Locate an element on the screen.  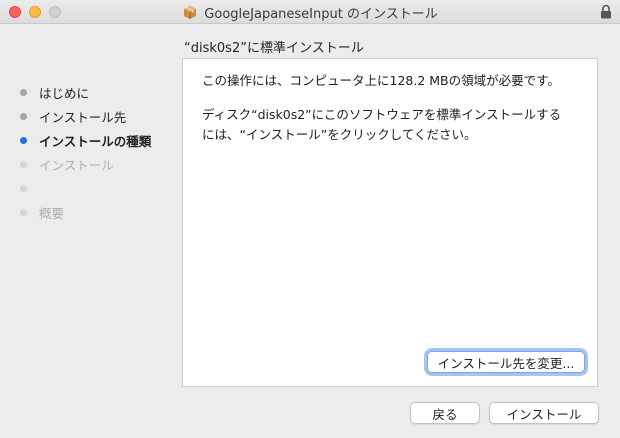
installer-steps: はじめに インストール先 インストールの種類 インストール 概要 is located at coordinates (85, 152).